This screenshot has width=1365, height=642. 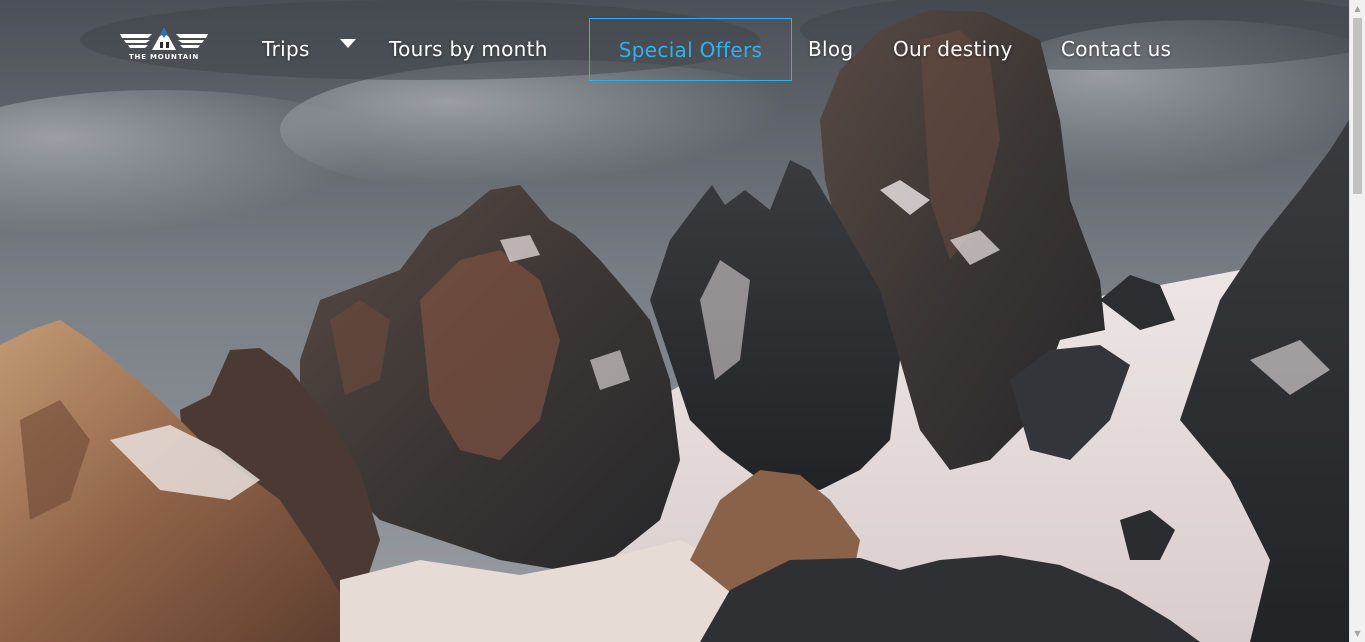 What do you see at coordinates (164, 57) in the screenshot?
I see `logo-text: THE MOUNTAIN` at bounding box center [164, 57].